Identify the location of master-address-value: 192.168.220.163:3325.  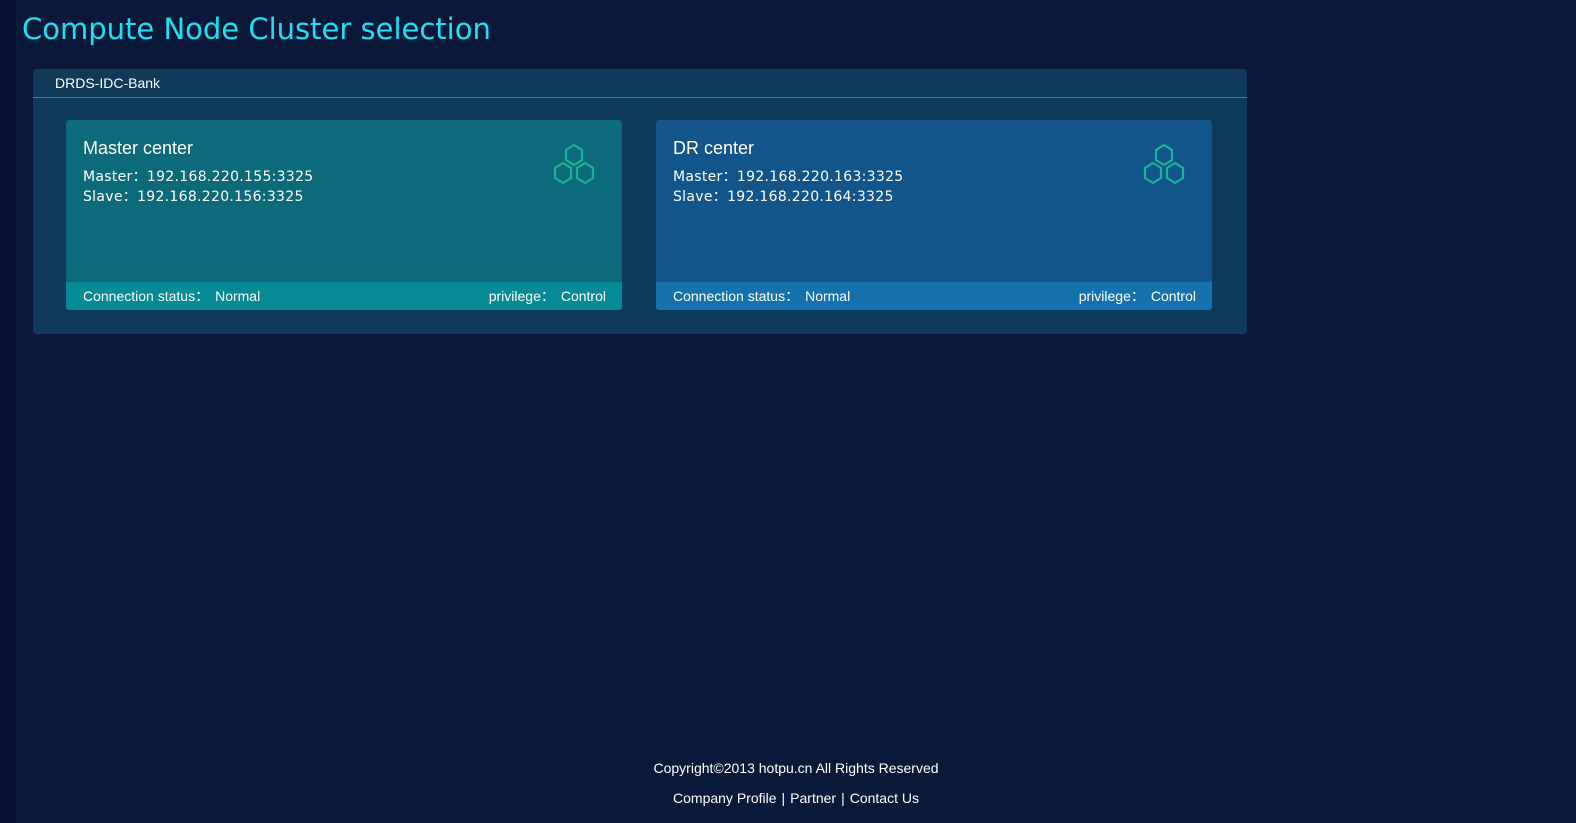
(820, 177).